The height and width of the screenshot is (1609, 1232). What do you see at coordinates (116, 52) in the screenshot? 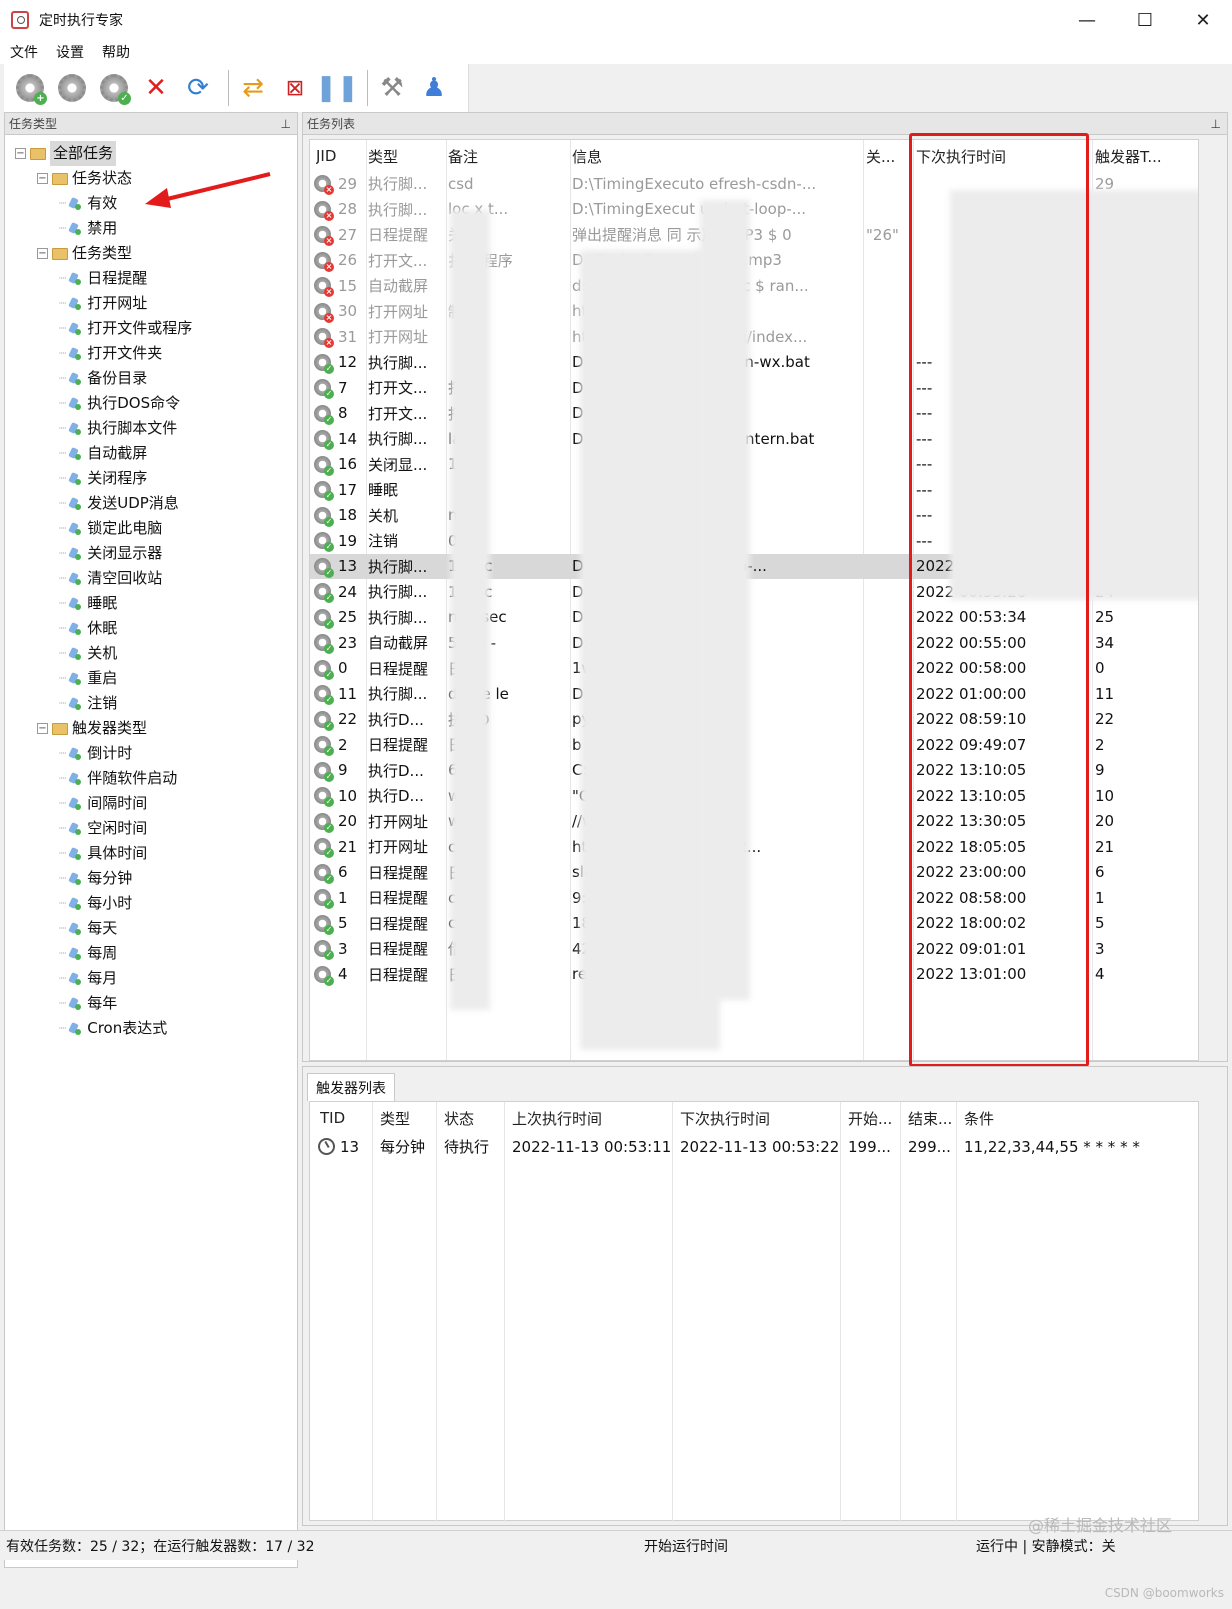
I see `menu-help: 帮助` at bounding box center [116, 52].